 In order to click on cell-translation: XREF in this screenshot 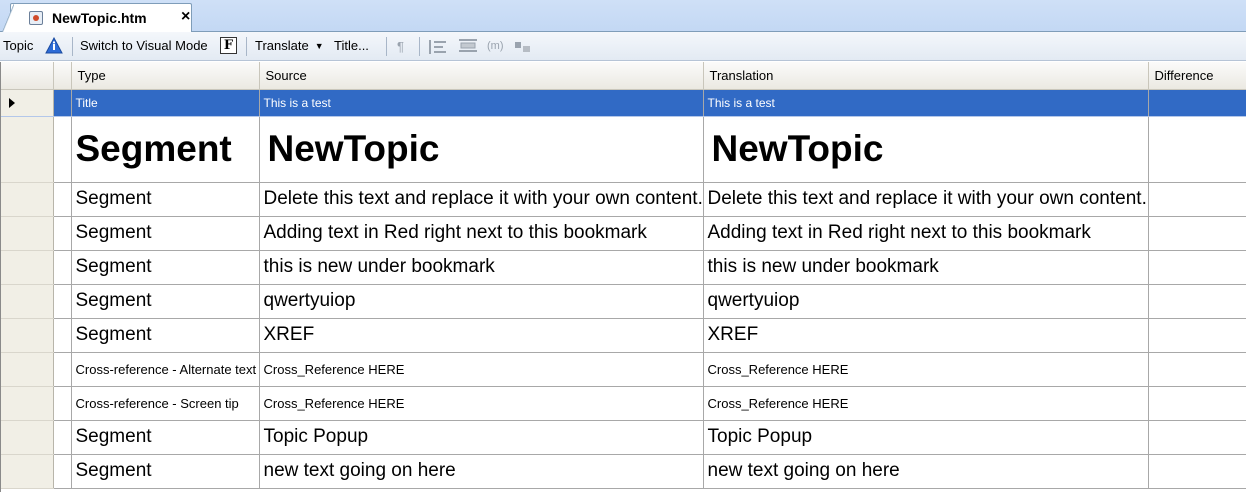, I will do `click(926, 335)`.